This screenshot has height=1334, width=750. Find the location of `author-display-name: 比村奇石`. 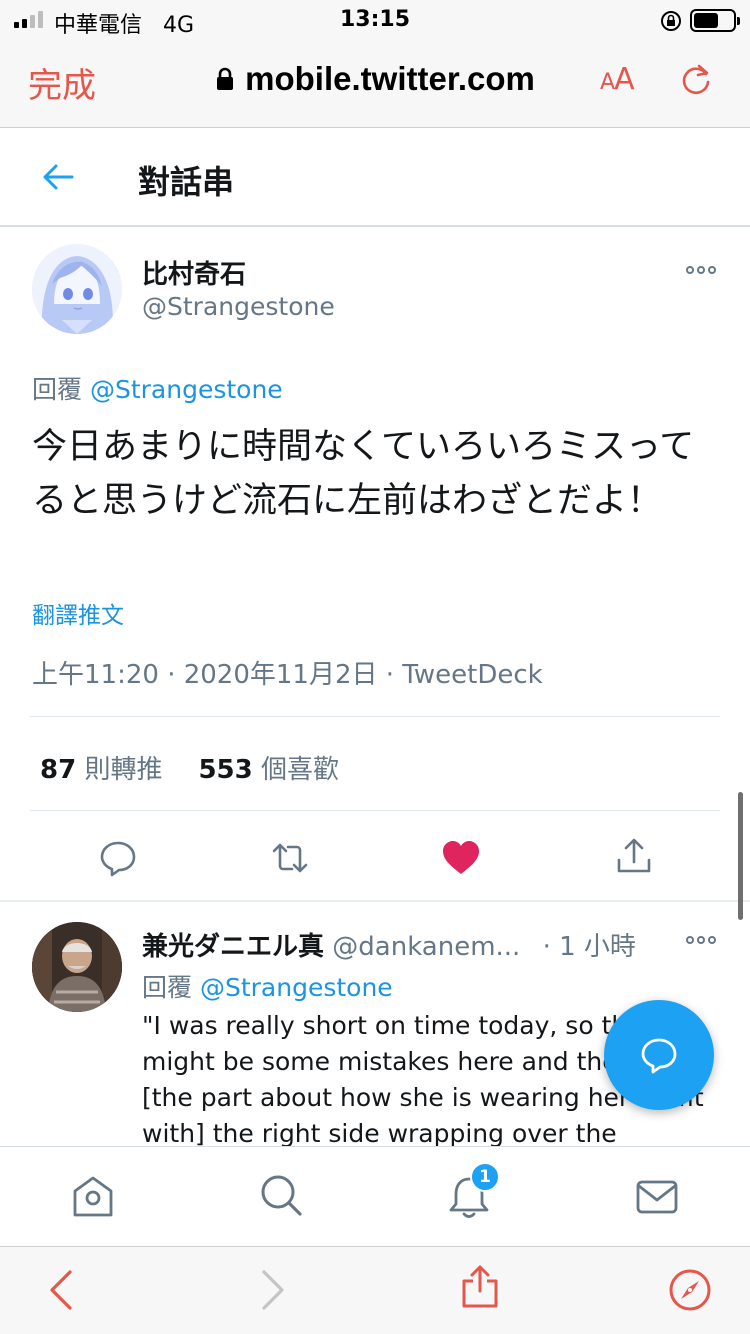

author-display-name: 比村奇石 is located at coordinates (194, 272).